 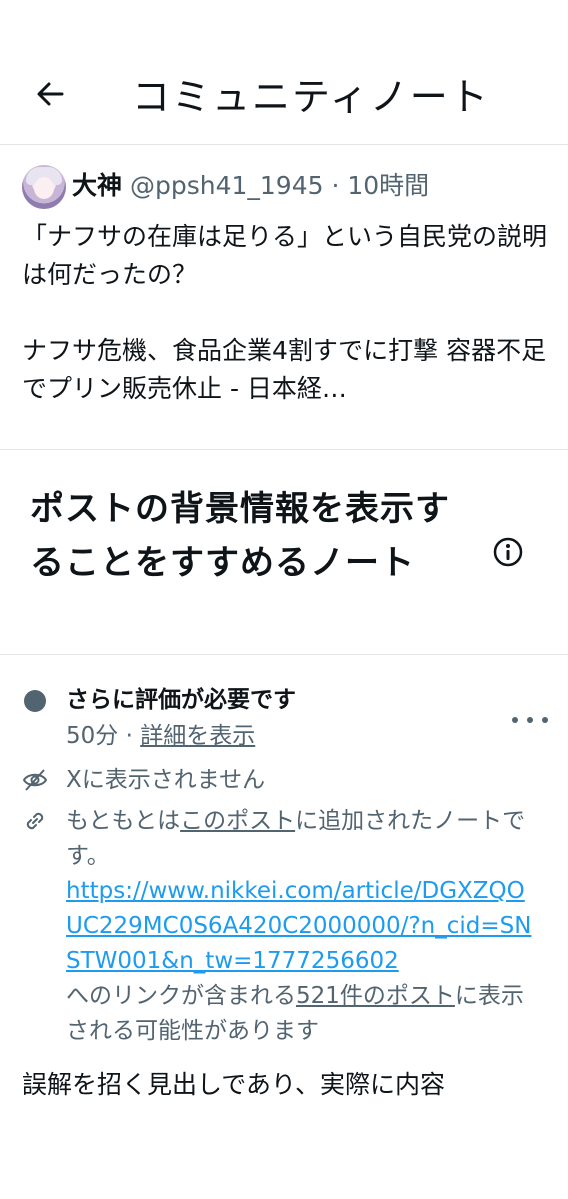 What do you see at coordinates (237, 821) in the screenshot?
I see `original-post-link: このポスト` at bounding box center [237, 821].